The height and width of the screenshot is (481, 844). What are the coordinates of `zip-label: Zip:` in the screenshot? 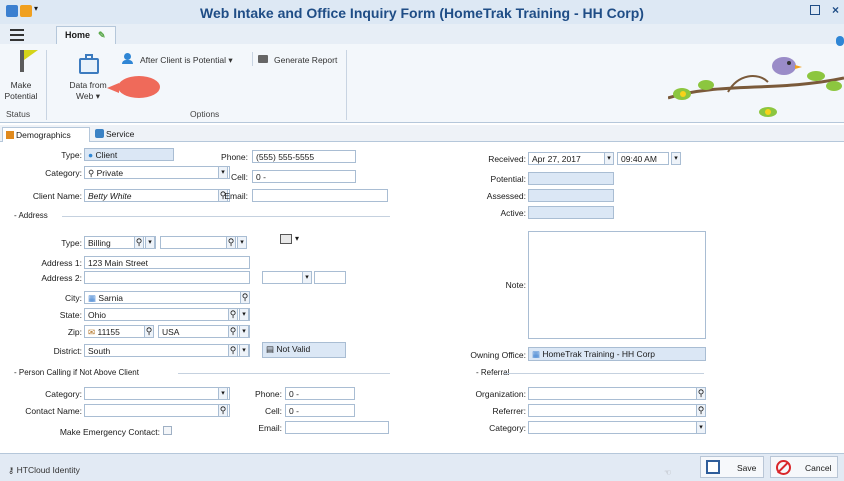 It's located at (74, 332).